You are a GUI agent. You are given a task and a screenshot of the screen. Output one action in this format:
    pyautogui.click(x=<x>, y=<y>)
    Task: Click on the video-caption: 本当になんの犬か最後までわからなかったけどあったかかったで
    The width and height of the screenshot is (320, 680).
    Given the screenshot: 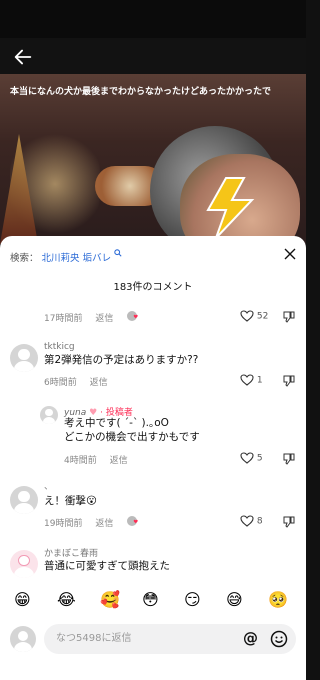 What is the action you would take?
    pyautogui.click(x=141, y=92)
    